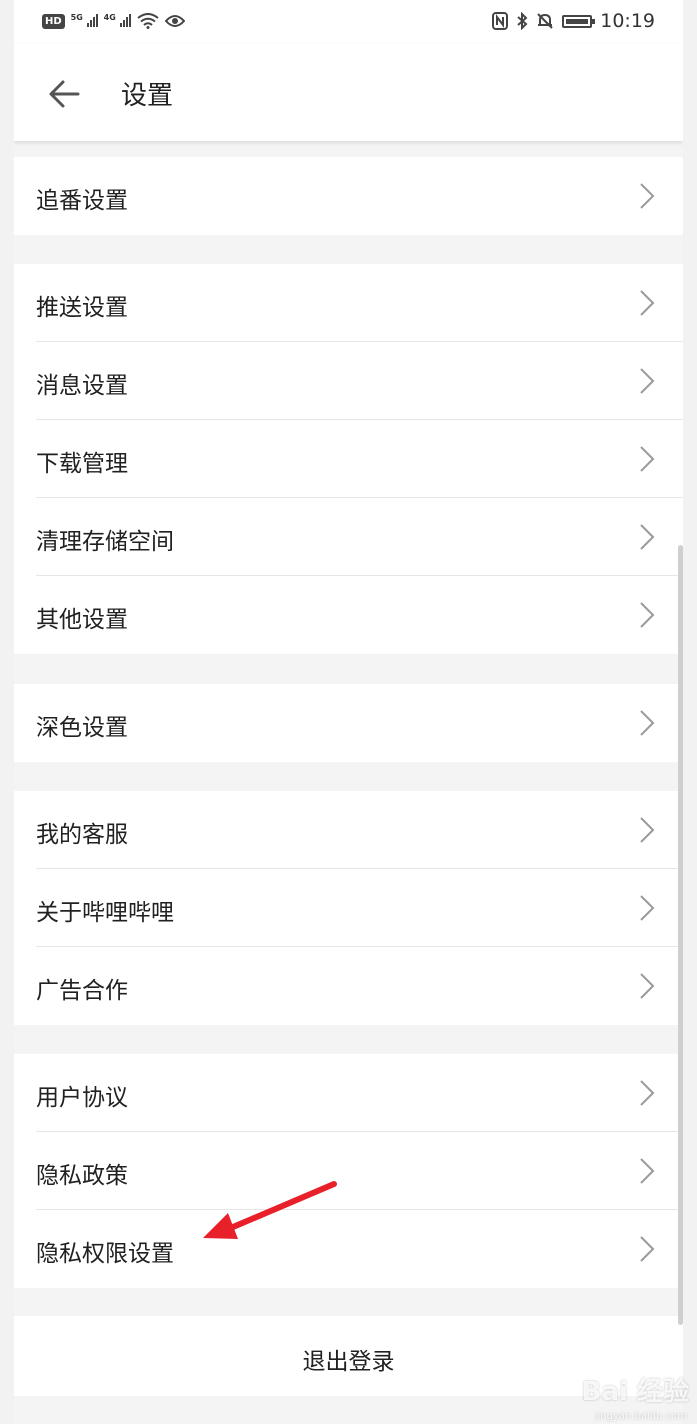  Describe the element at coordinates (348, 92) in the screenshot. I see `app-bar: 设置` at that location.